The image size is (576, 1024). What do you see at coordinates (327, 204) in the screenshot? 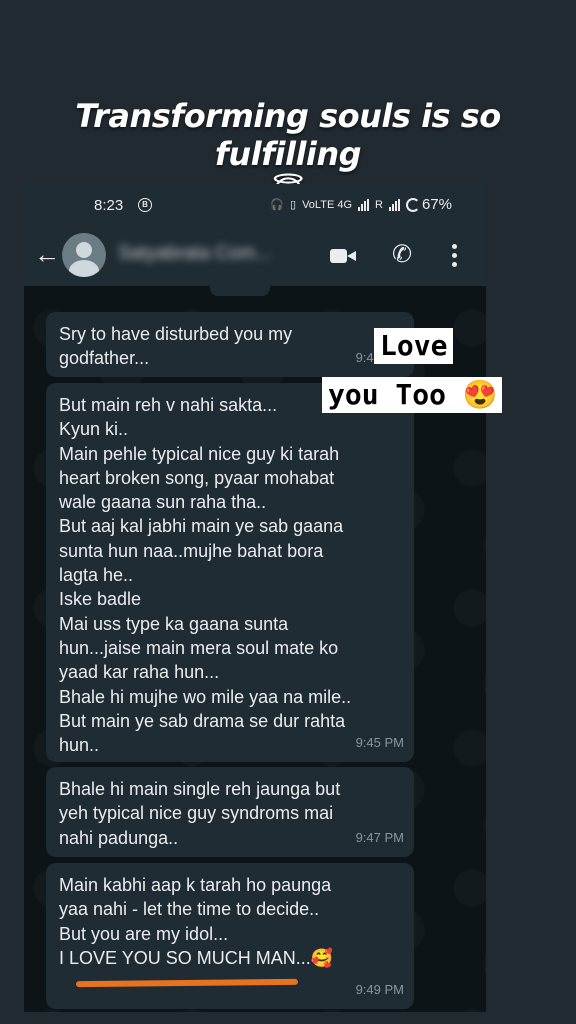
I see `network-label: VoLTE 4G` at bounding box center [327, 204].